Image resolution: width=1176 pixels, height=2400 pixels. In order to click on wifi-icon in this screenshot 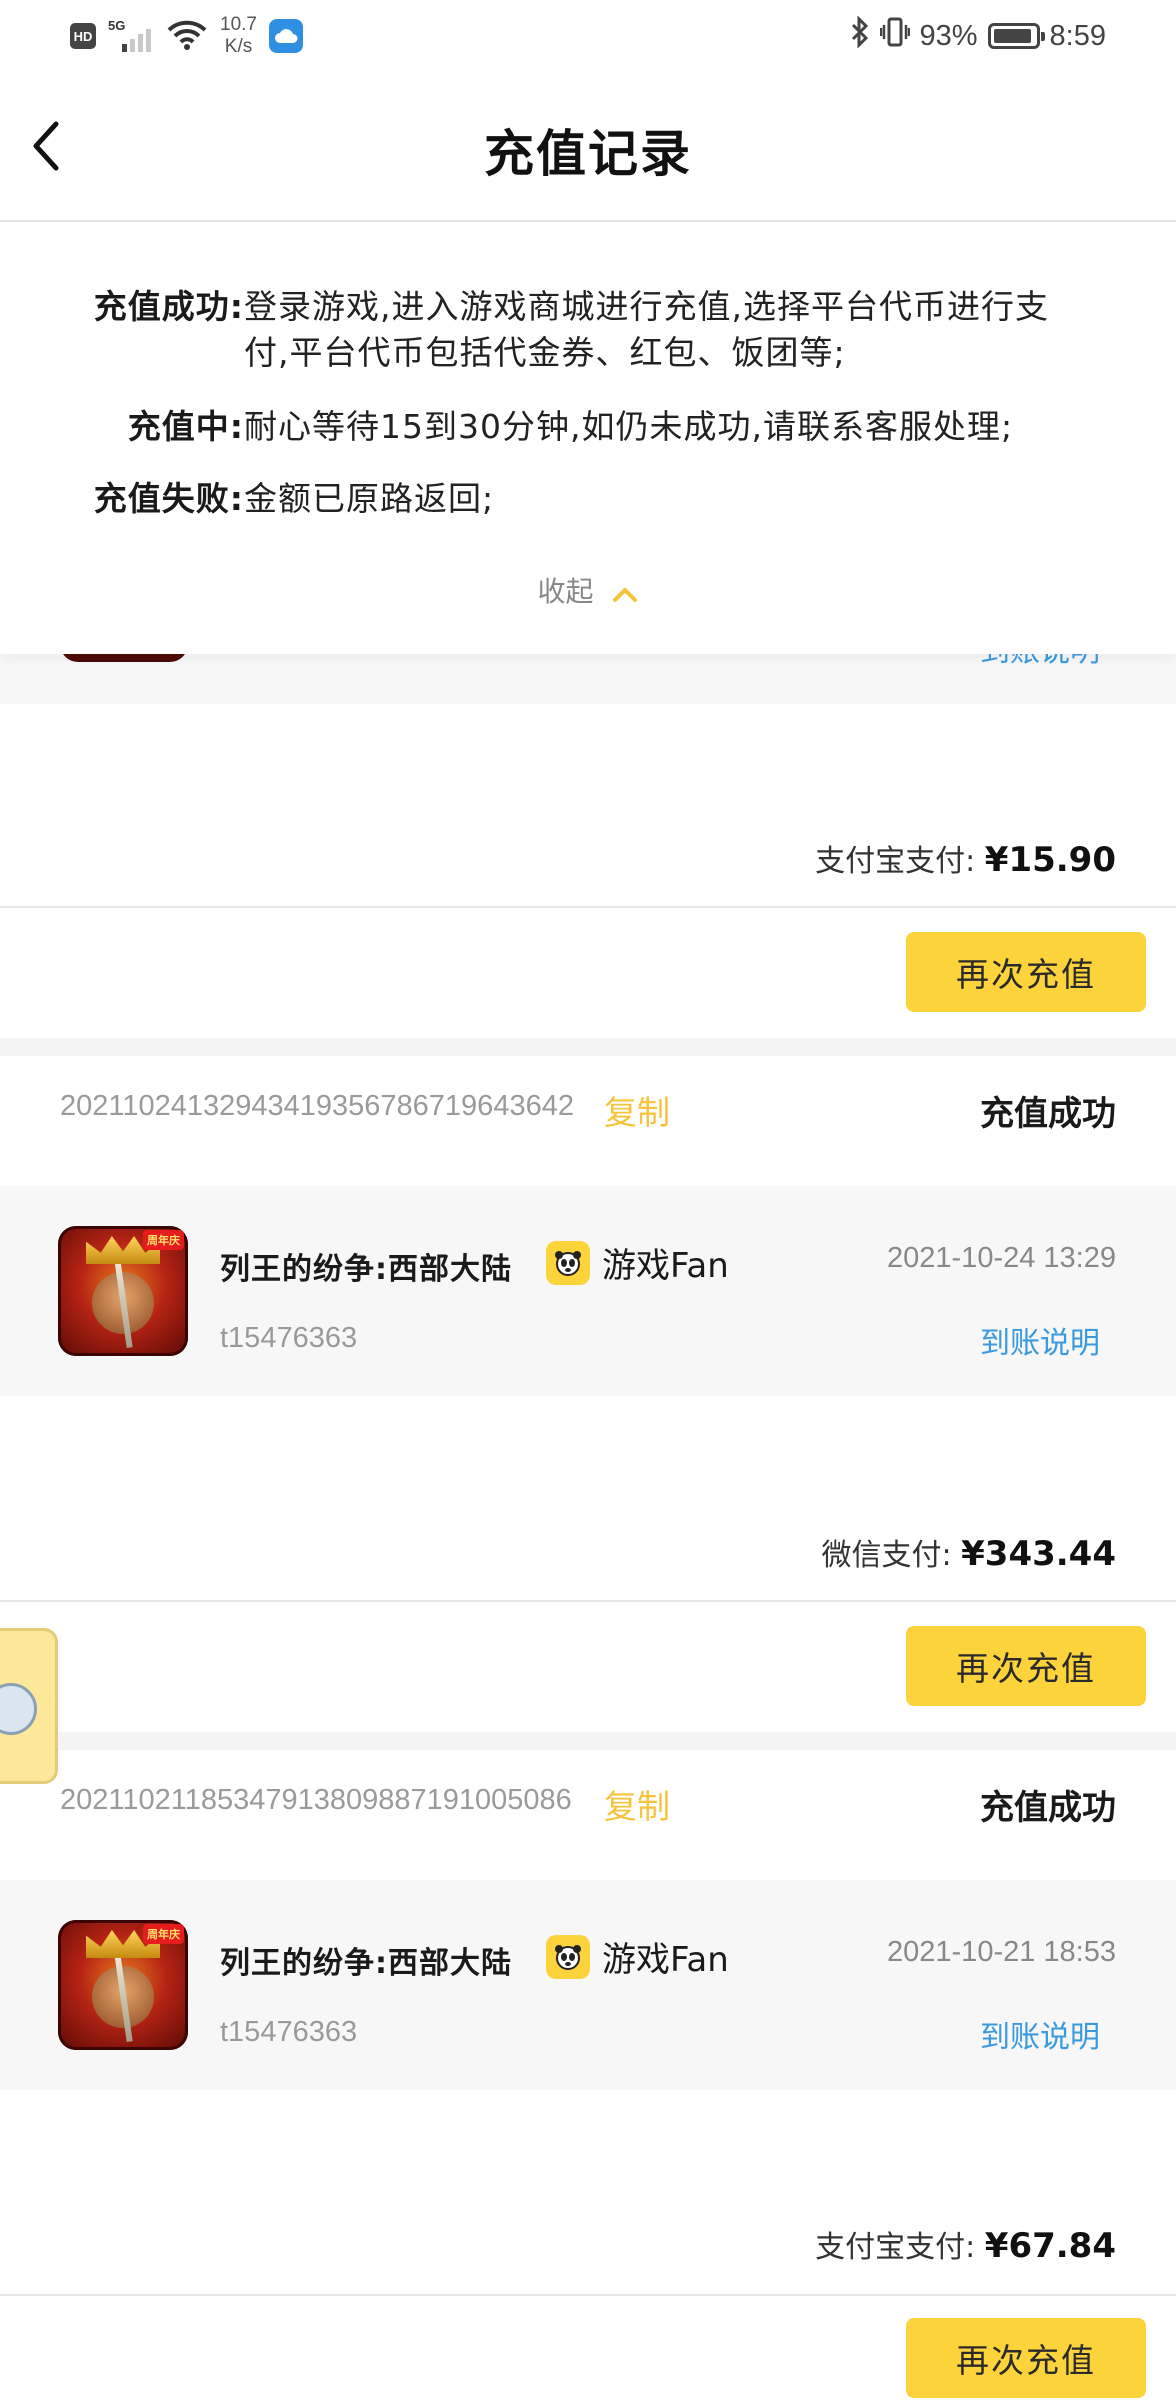, I will do `click(187, 36)`.